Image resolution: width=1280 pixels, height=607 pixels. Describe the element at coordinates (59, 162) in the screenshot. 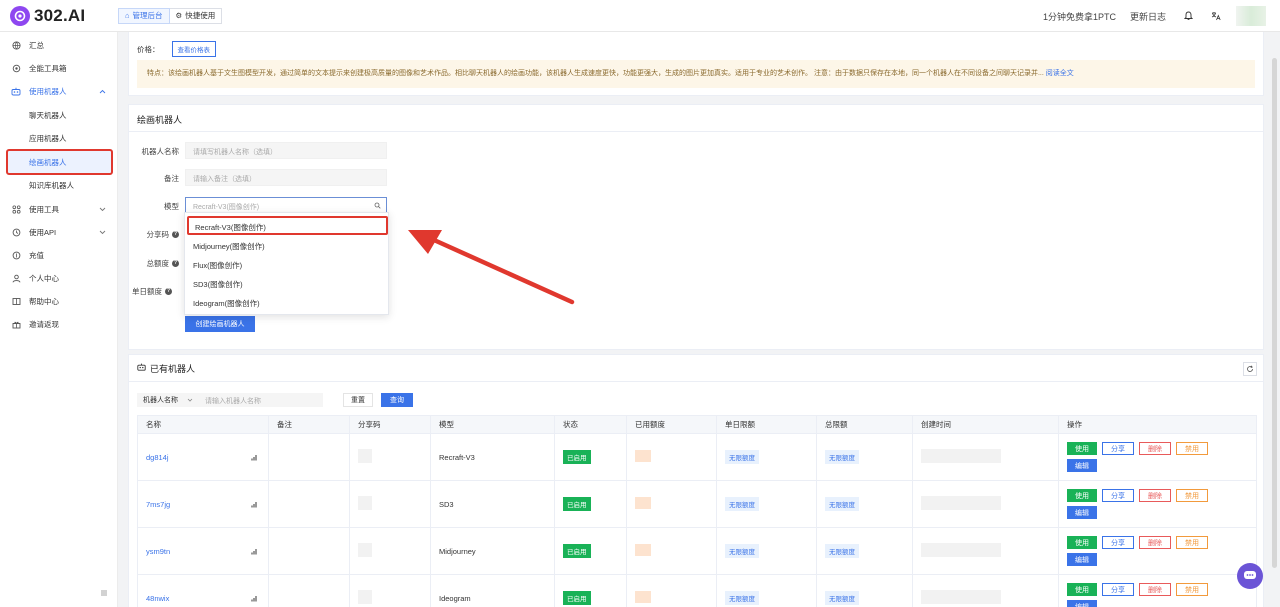

I see `sidebar-item-drawing-robot: 绘画机器人` at that location.